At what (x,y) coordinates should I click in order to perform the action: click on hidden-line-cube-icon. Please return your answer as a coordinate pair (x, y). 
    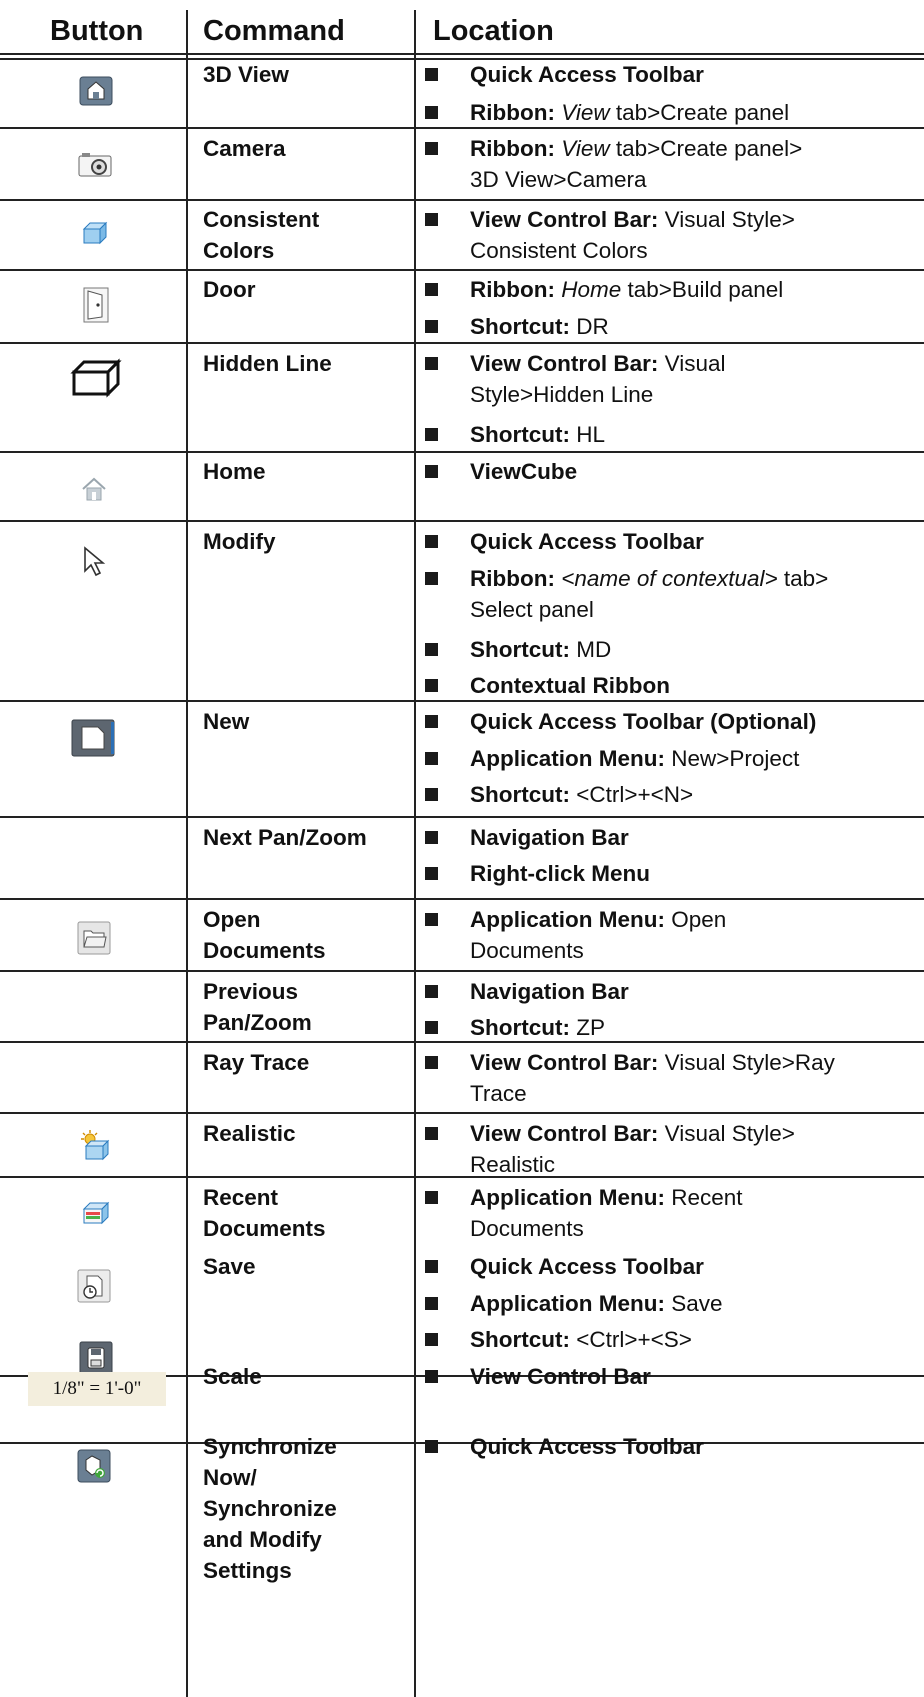
    Looking at the image, I should click on (96, 378).